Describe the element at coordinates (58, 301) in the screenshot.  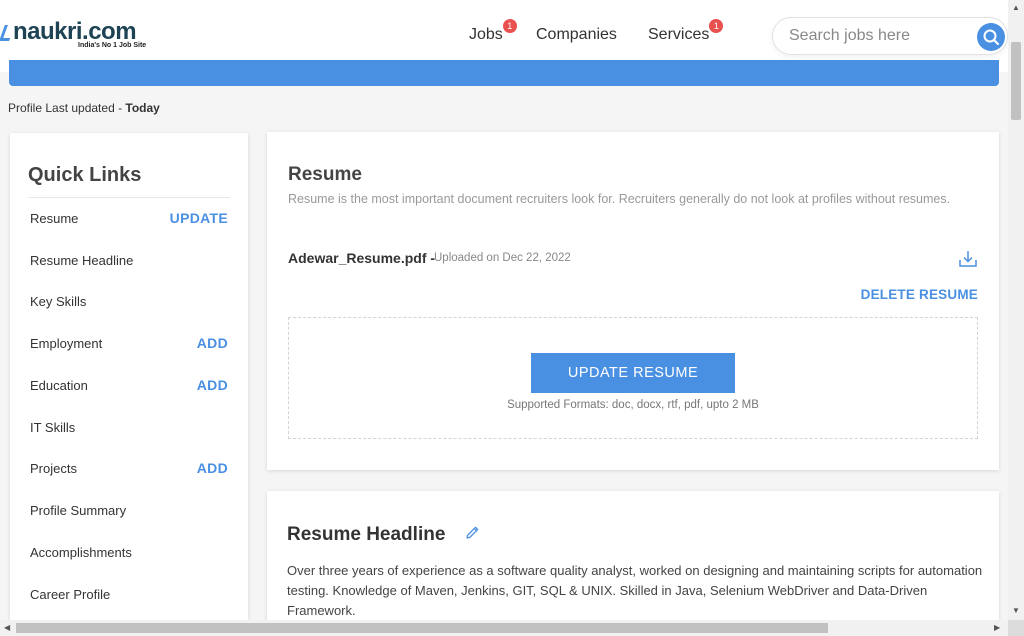
I see `quick-link-label: Key Skills` at that location.